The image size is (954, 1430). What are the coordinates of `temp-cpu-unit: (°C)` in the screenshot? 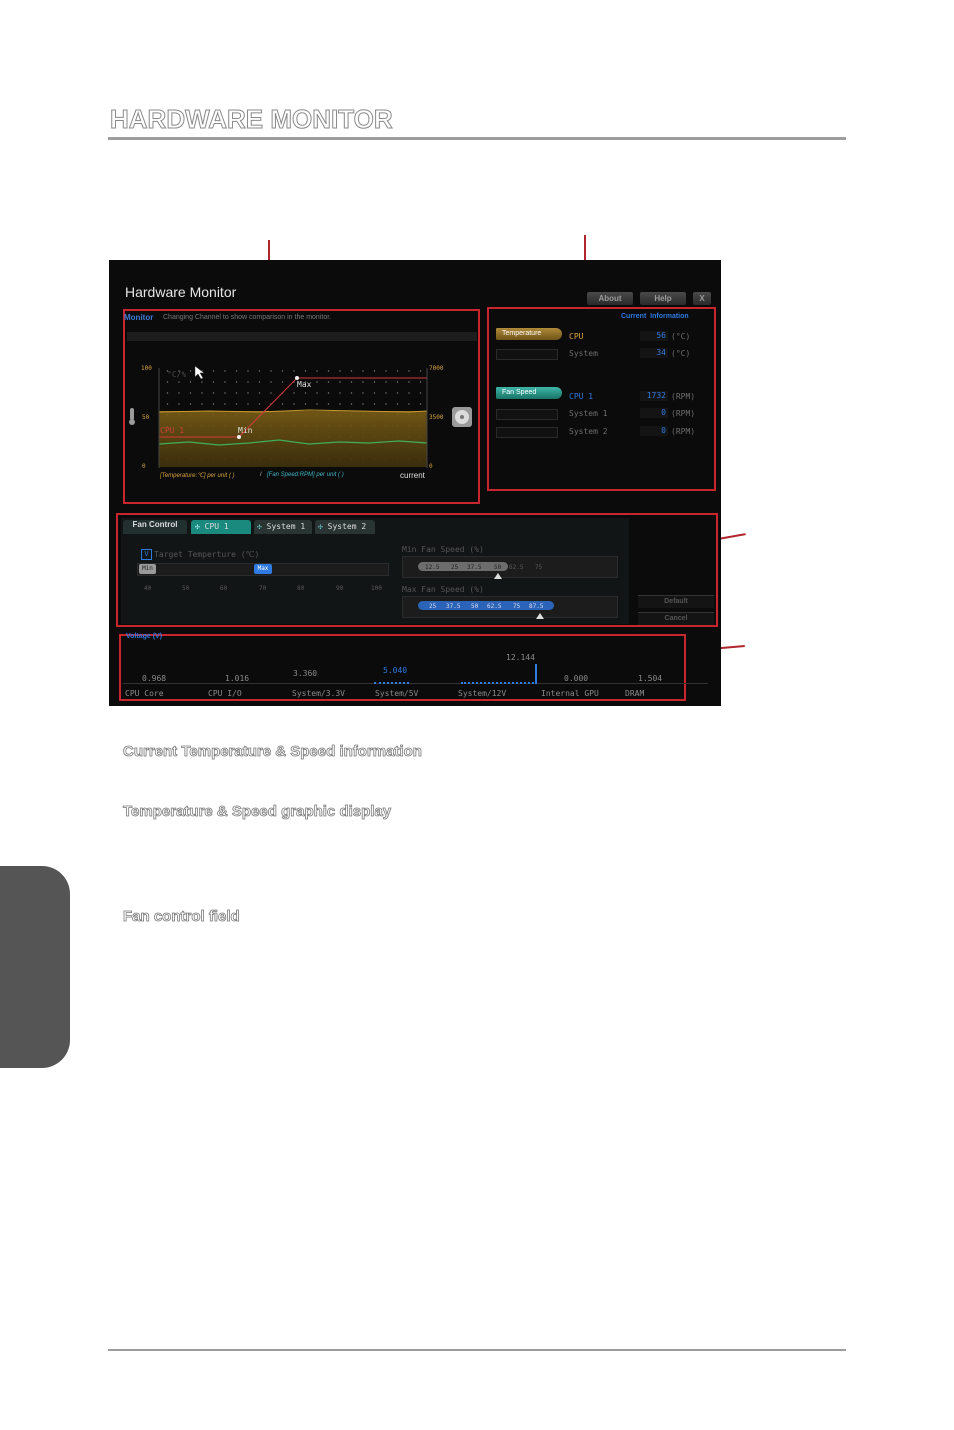 It's located at (681, 336).